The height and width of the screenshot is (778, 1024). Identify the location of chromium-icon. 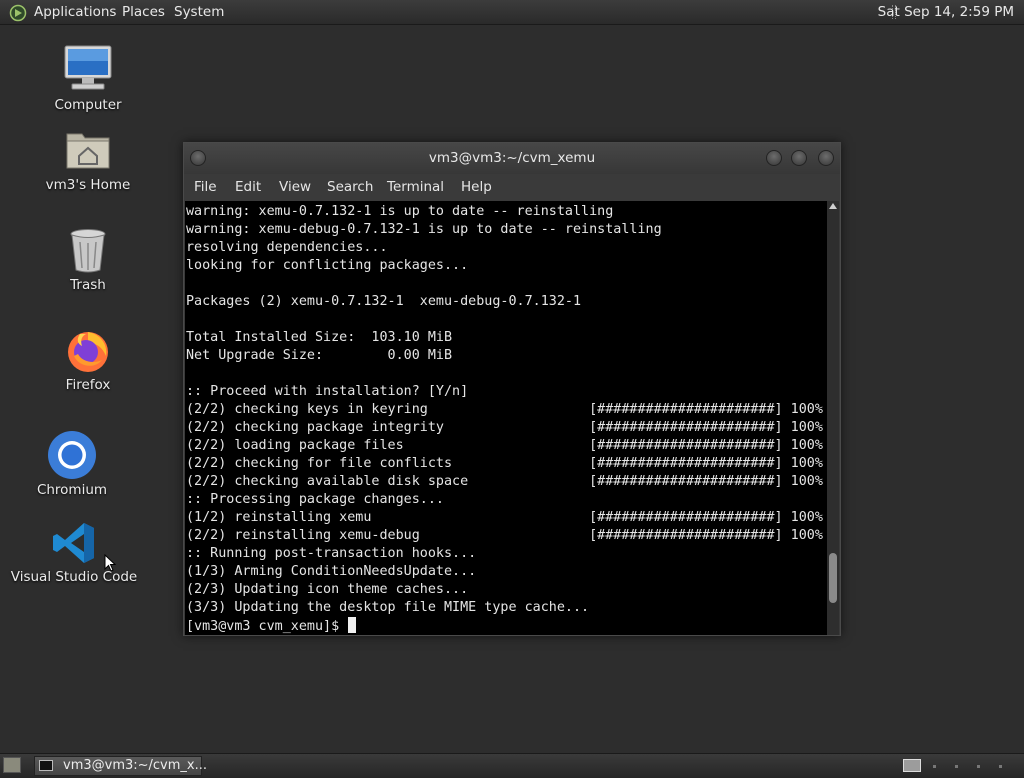
(72, 455).